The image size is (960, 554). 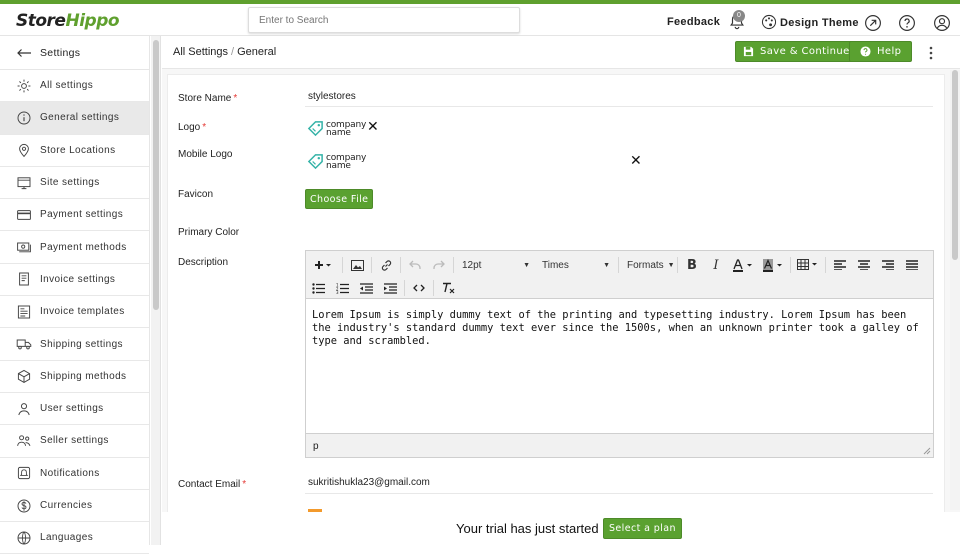 I want to click on store-name-label: Store Name *, so click(x=208, y=98).